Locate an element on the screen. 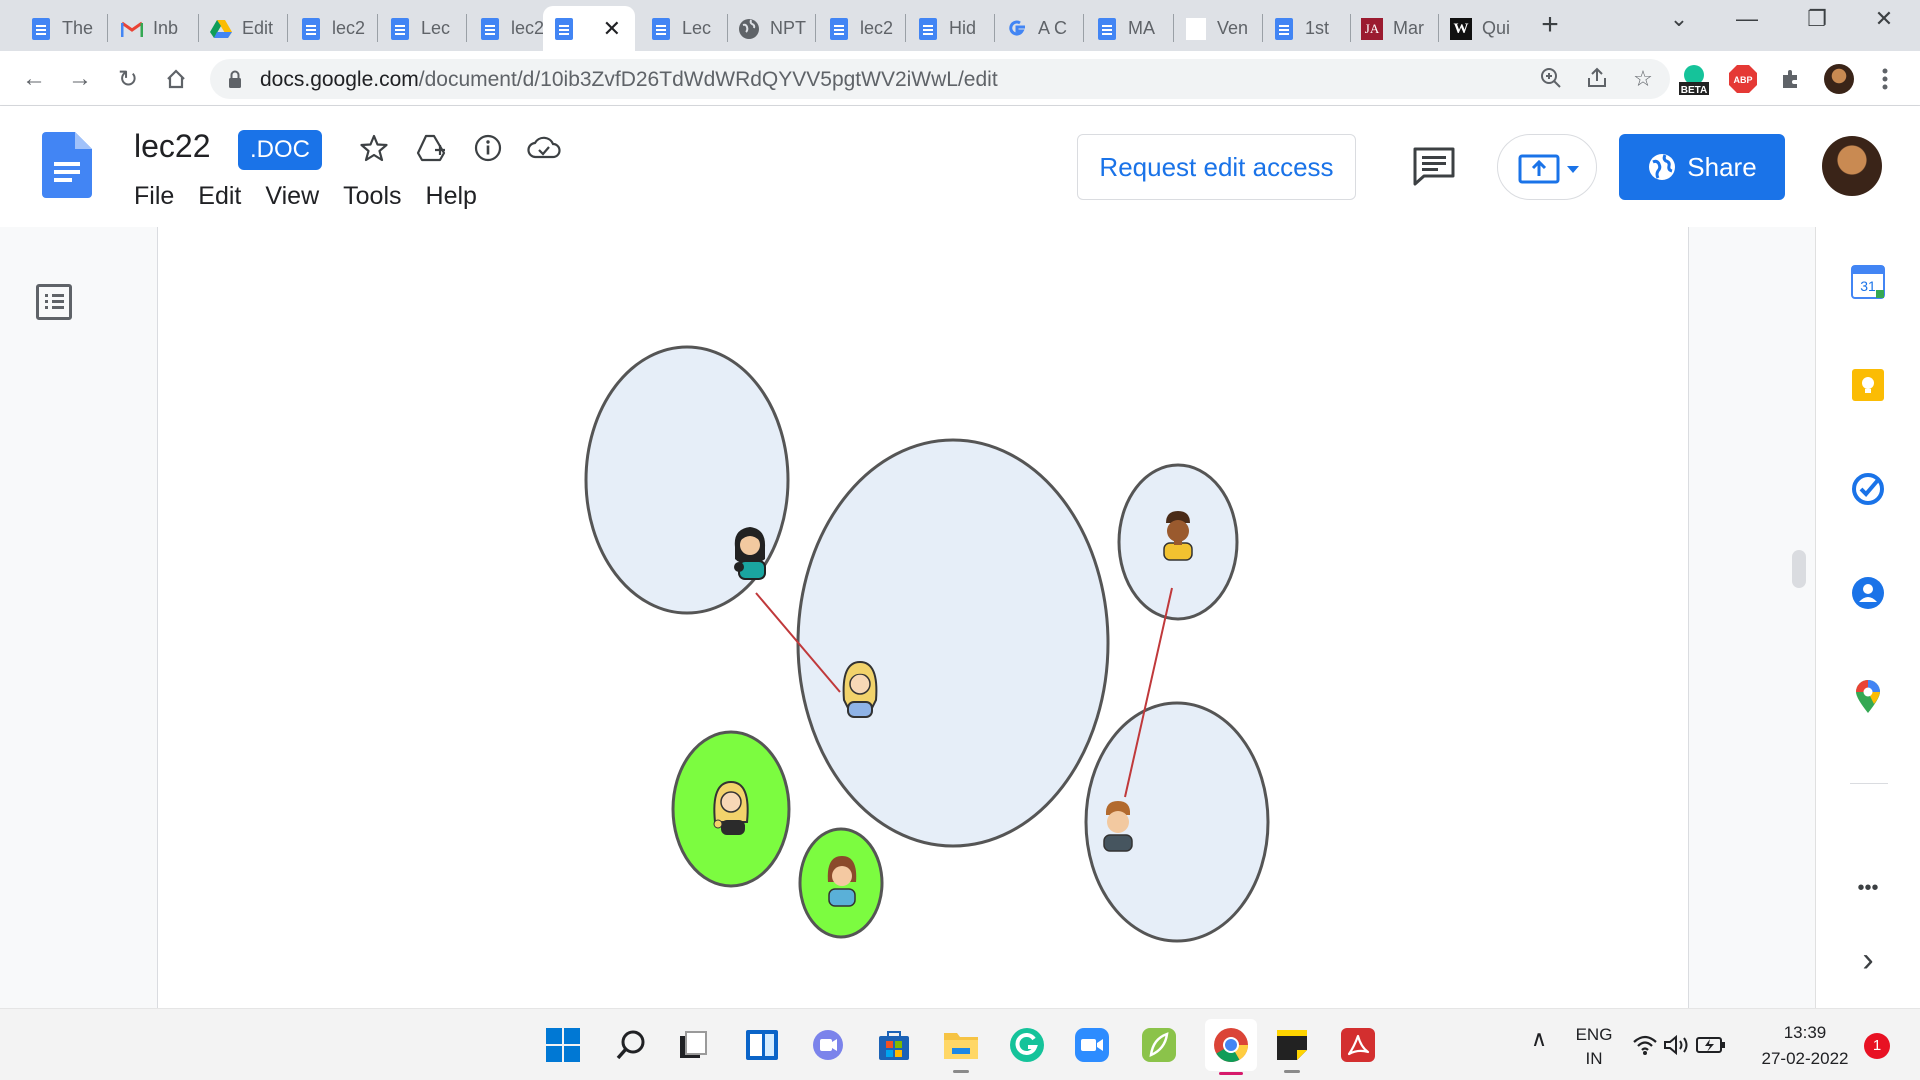 The width and height of the screenshot is (1920, 1080). document-outline-icon is located at coordinates (54, 302).